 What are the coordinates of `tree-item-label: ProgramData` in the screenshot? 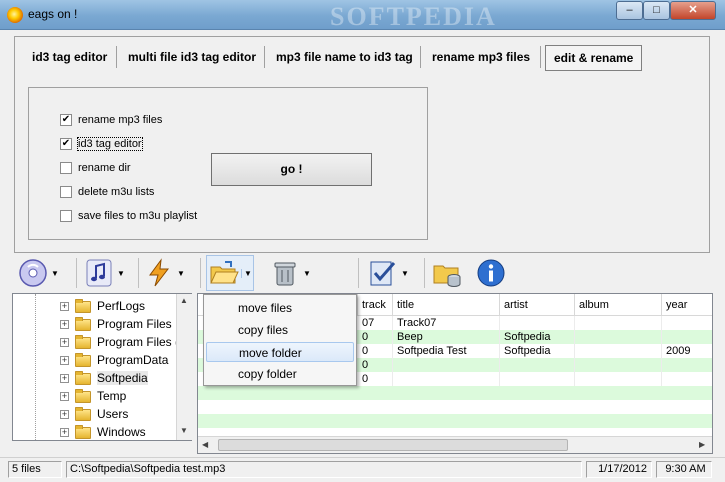 It's located at (133, 360).